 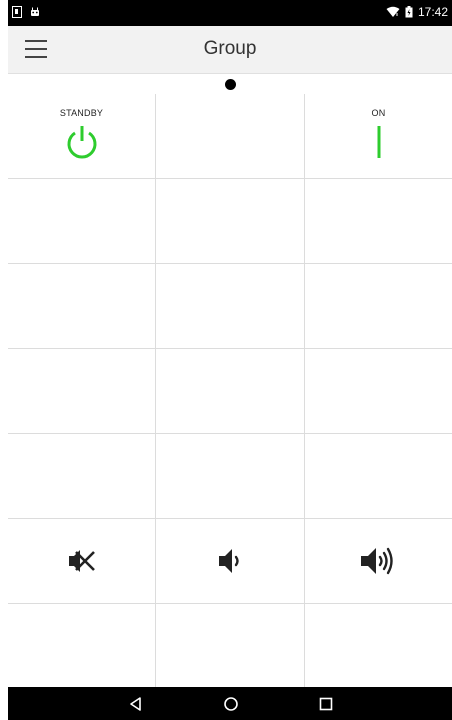 I want to click on clock-time: 17:42, so click(x=432, y=12).